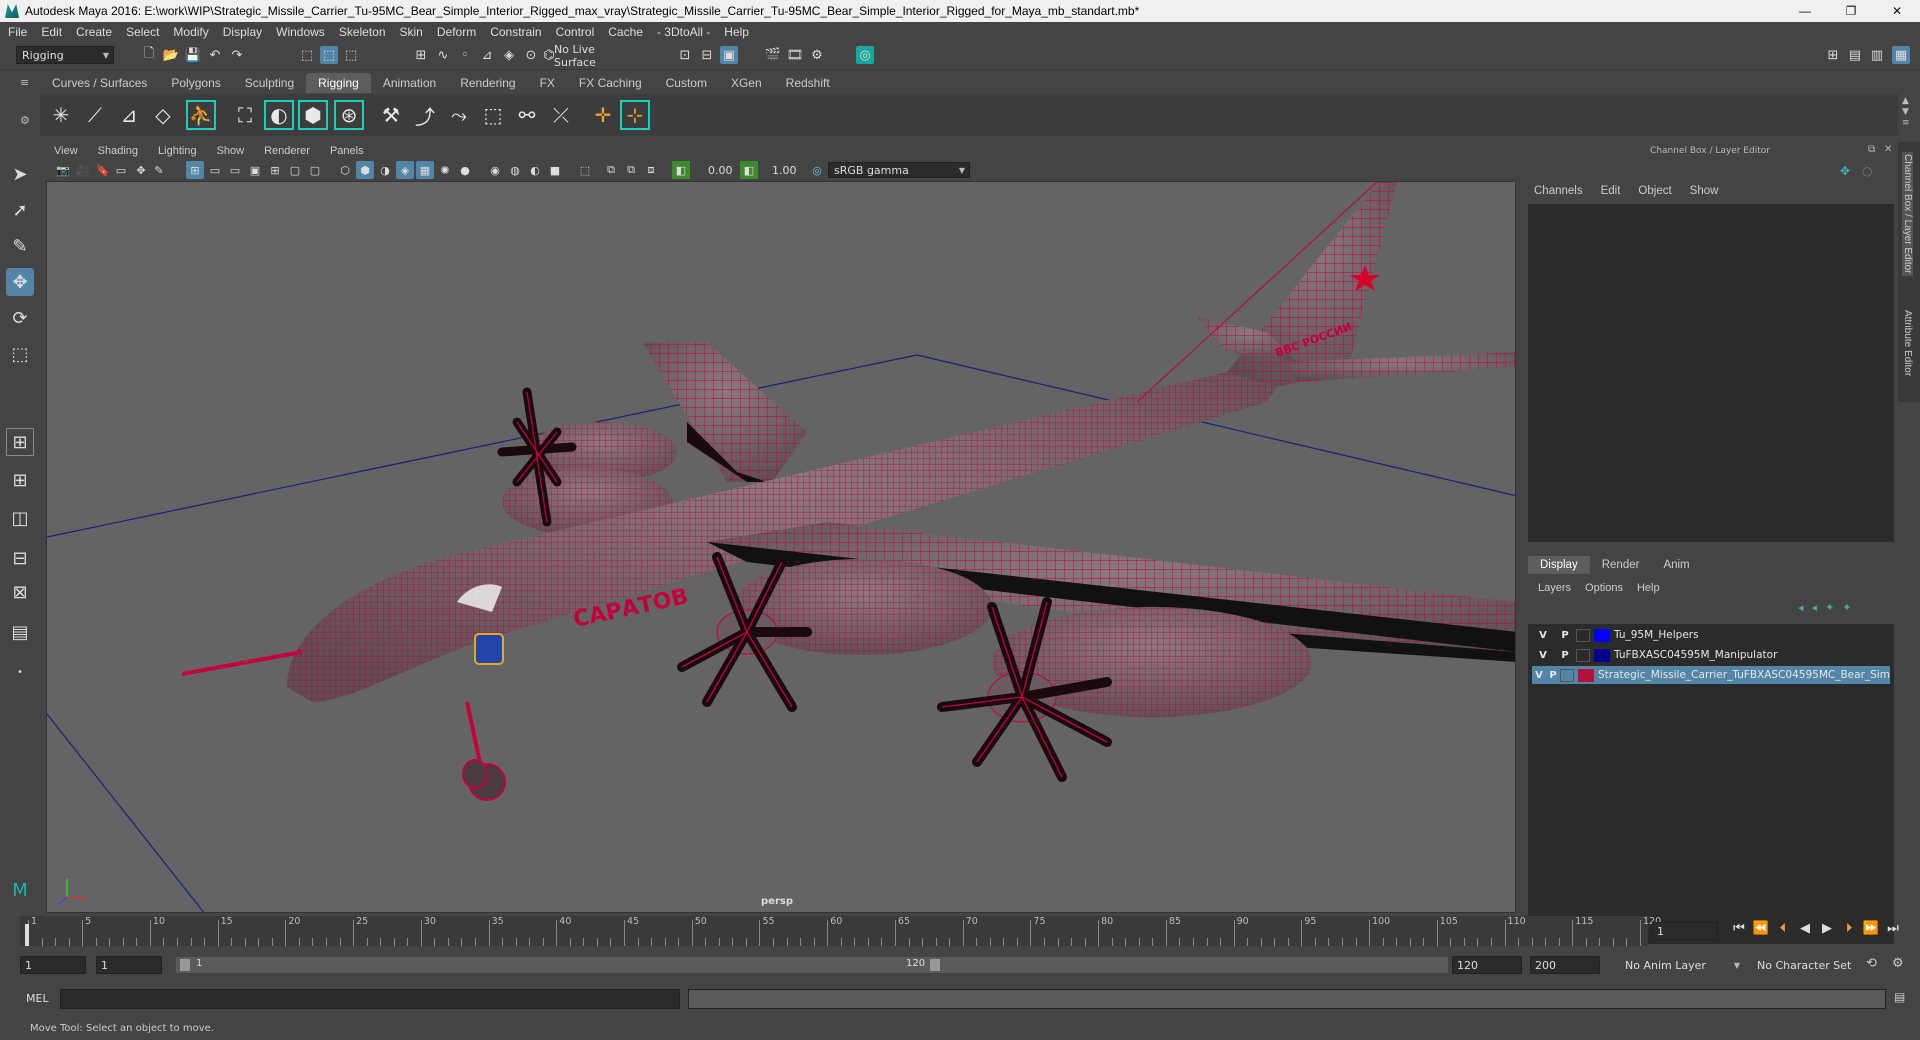 The height and width of the screenshot is (1040, 1920). I want to click on shelf-tab-fx-caching: FX Caching, so click(610, 83).